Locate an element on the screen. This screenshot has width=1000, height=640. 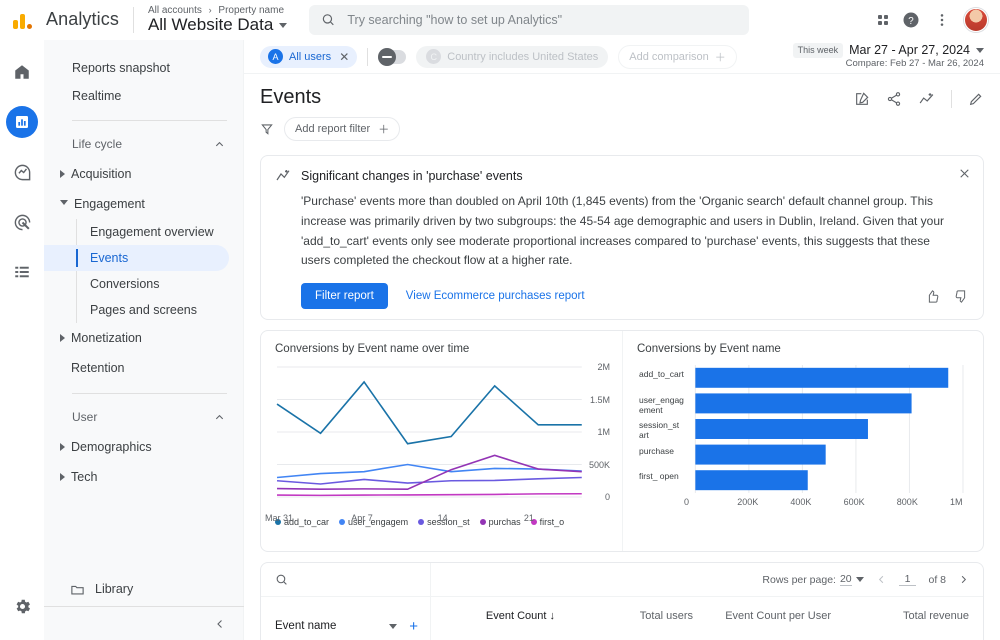
legend-item: first_o is located at coordinates (547, 522).